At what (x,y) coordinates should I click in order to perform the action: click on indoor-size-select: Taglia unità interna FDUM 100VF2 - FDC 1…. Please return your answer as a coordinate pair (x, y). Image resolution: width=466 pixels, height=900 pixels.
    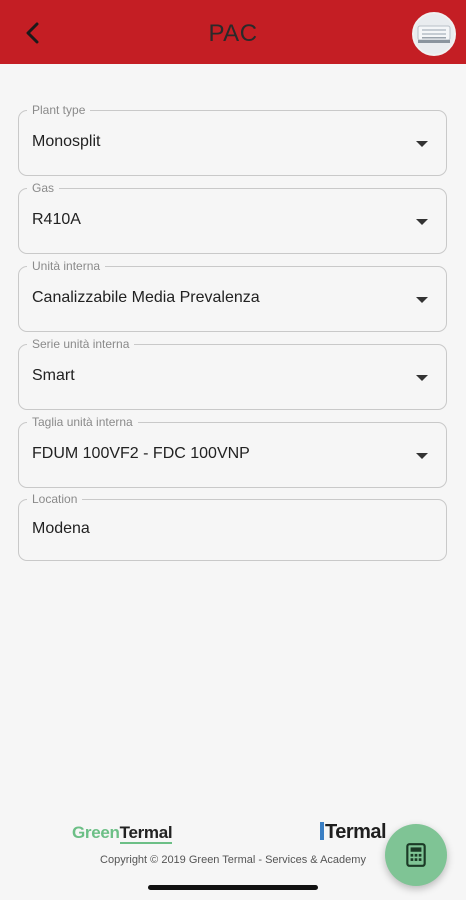
    Looking at the image, I should click on (232, 451).